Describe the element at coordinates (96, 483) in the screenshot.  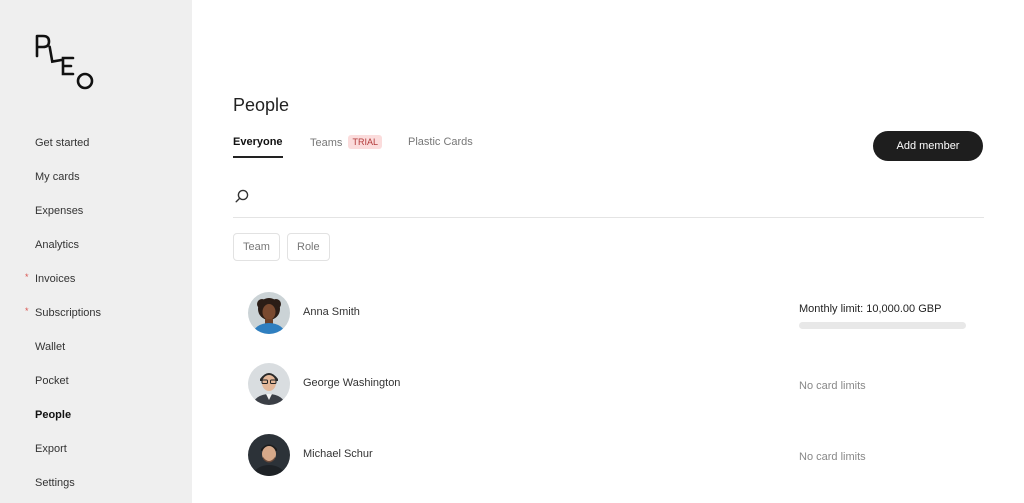
I see `sidebar-item-settings: Settings` at that location.